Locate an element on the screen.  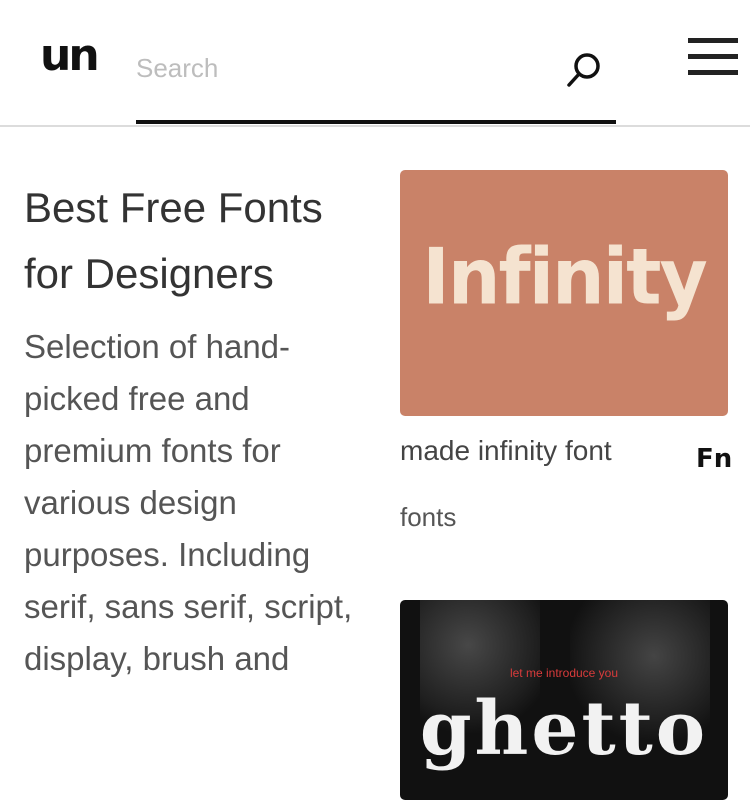
font-card: let me introduce you ghetto is located at coordinates (564, 700).